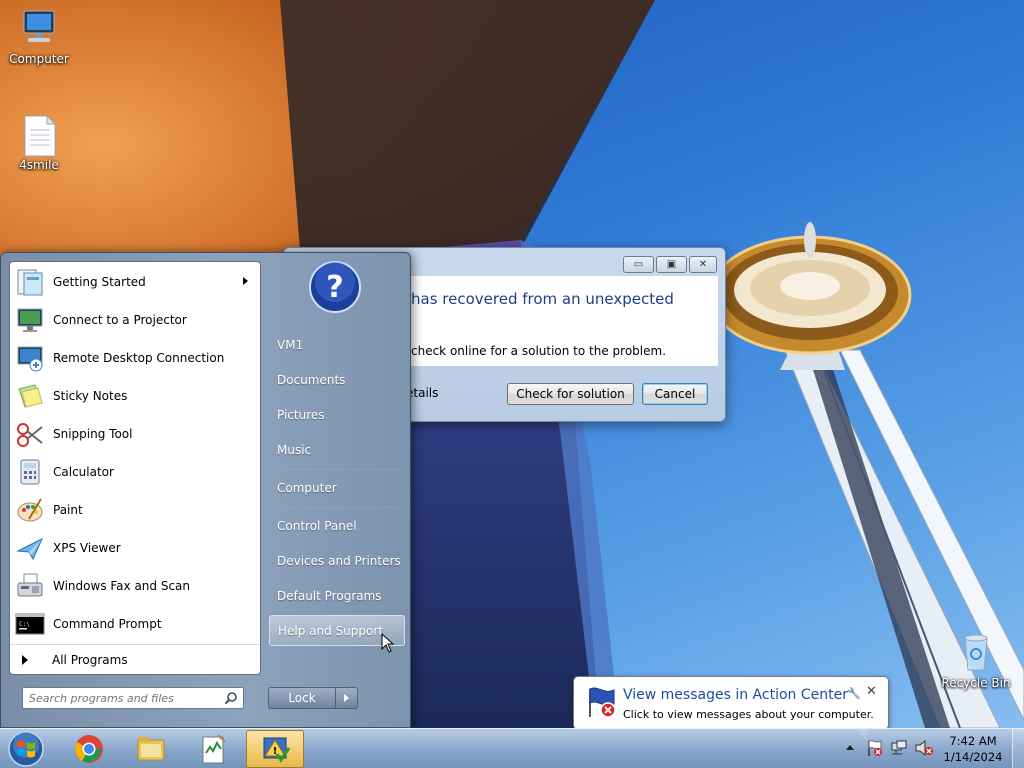 The image size is (1024, 768). I want to click on chevron-right-icon, so click(346, 698).